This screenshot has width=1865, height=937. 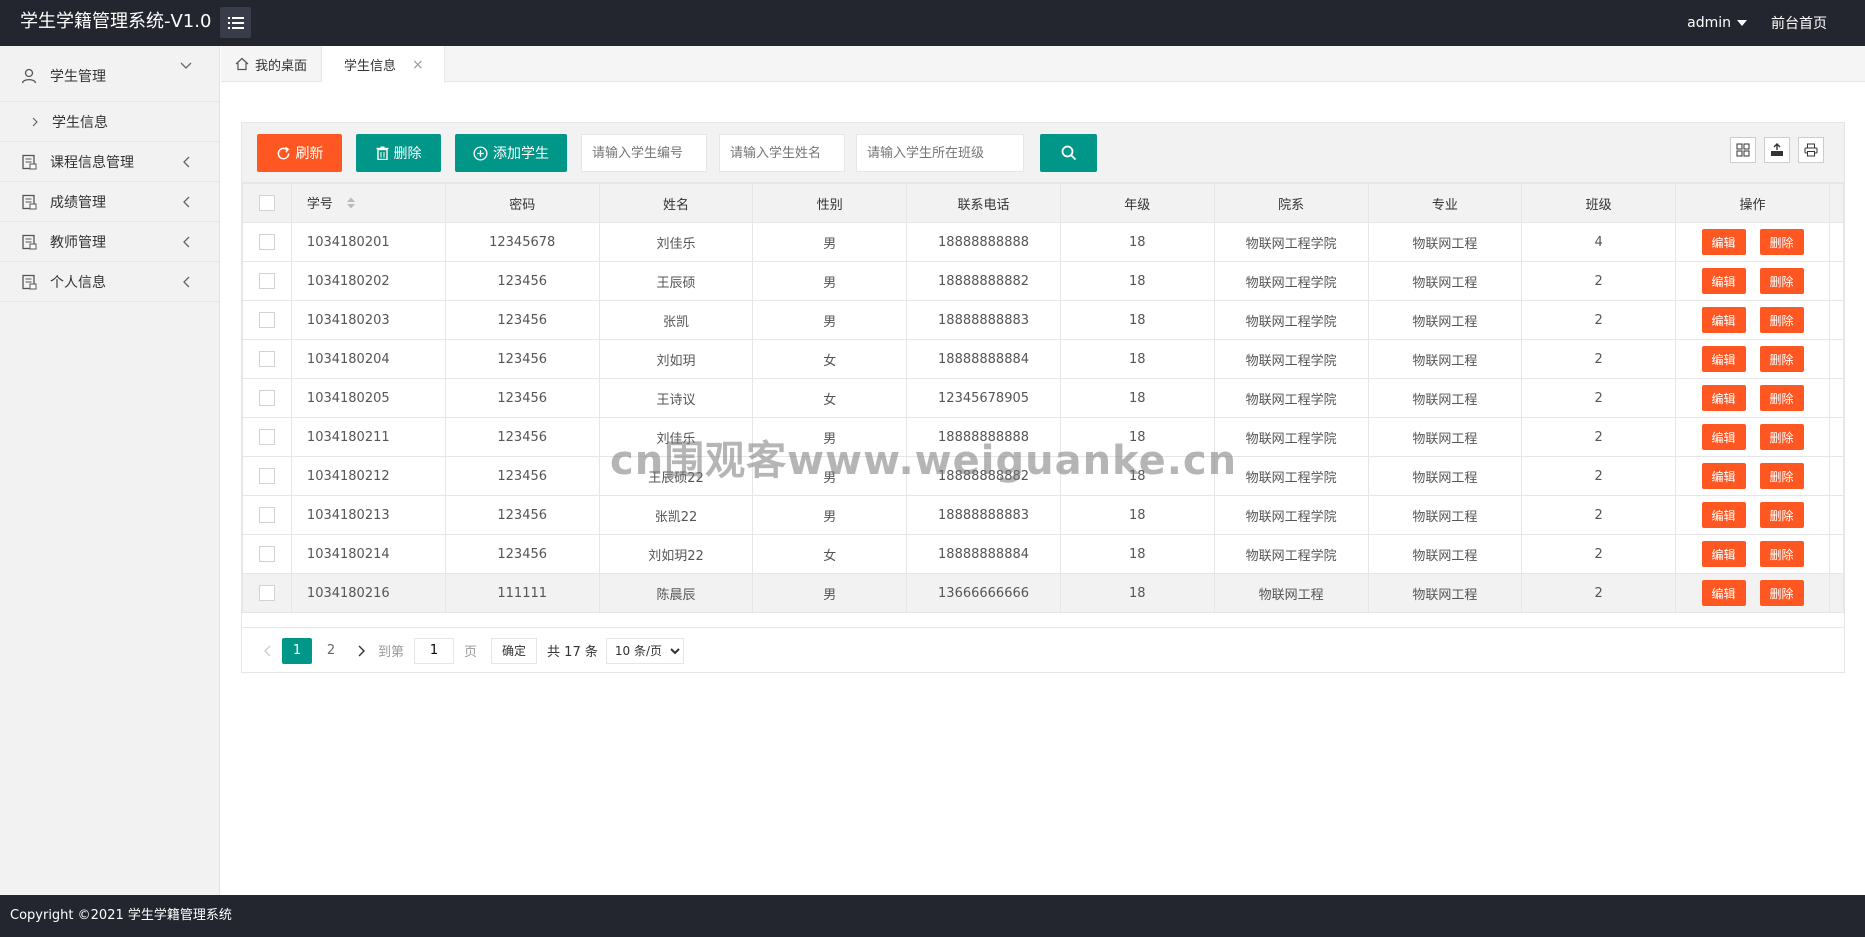 I want to click on goto-label: 到第, so click(x=391, y=652).